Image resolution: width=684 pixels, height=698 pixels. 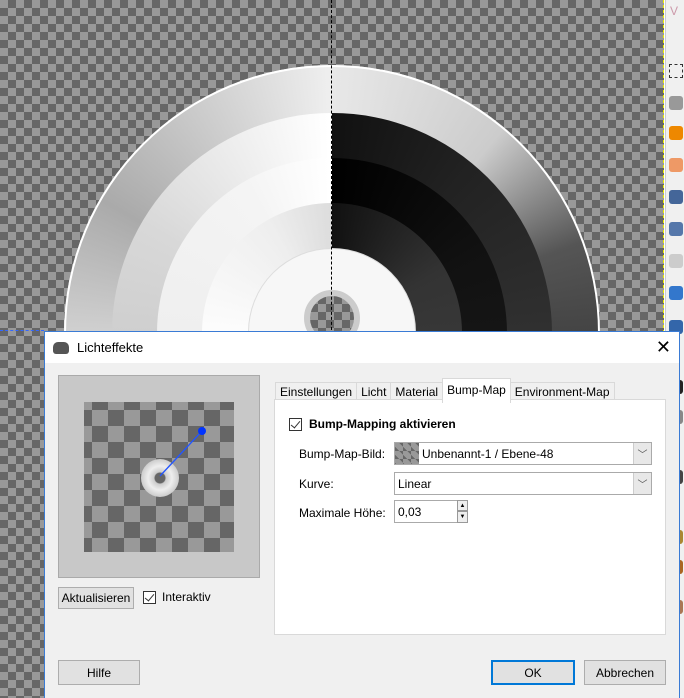 What do you see at coordinates (676, 197) in the screenshot?
I see `paths-tool-icon` at bounding box center [676, 197].